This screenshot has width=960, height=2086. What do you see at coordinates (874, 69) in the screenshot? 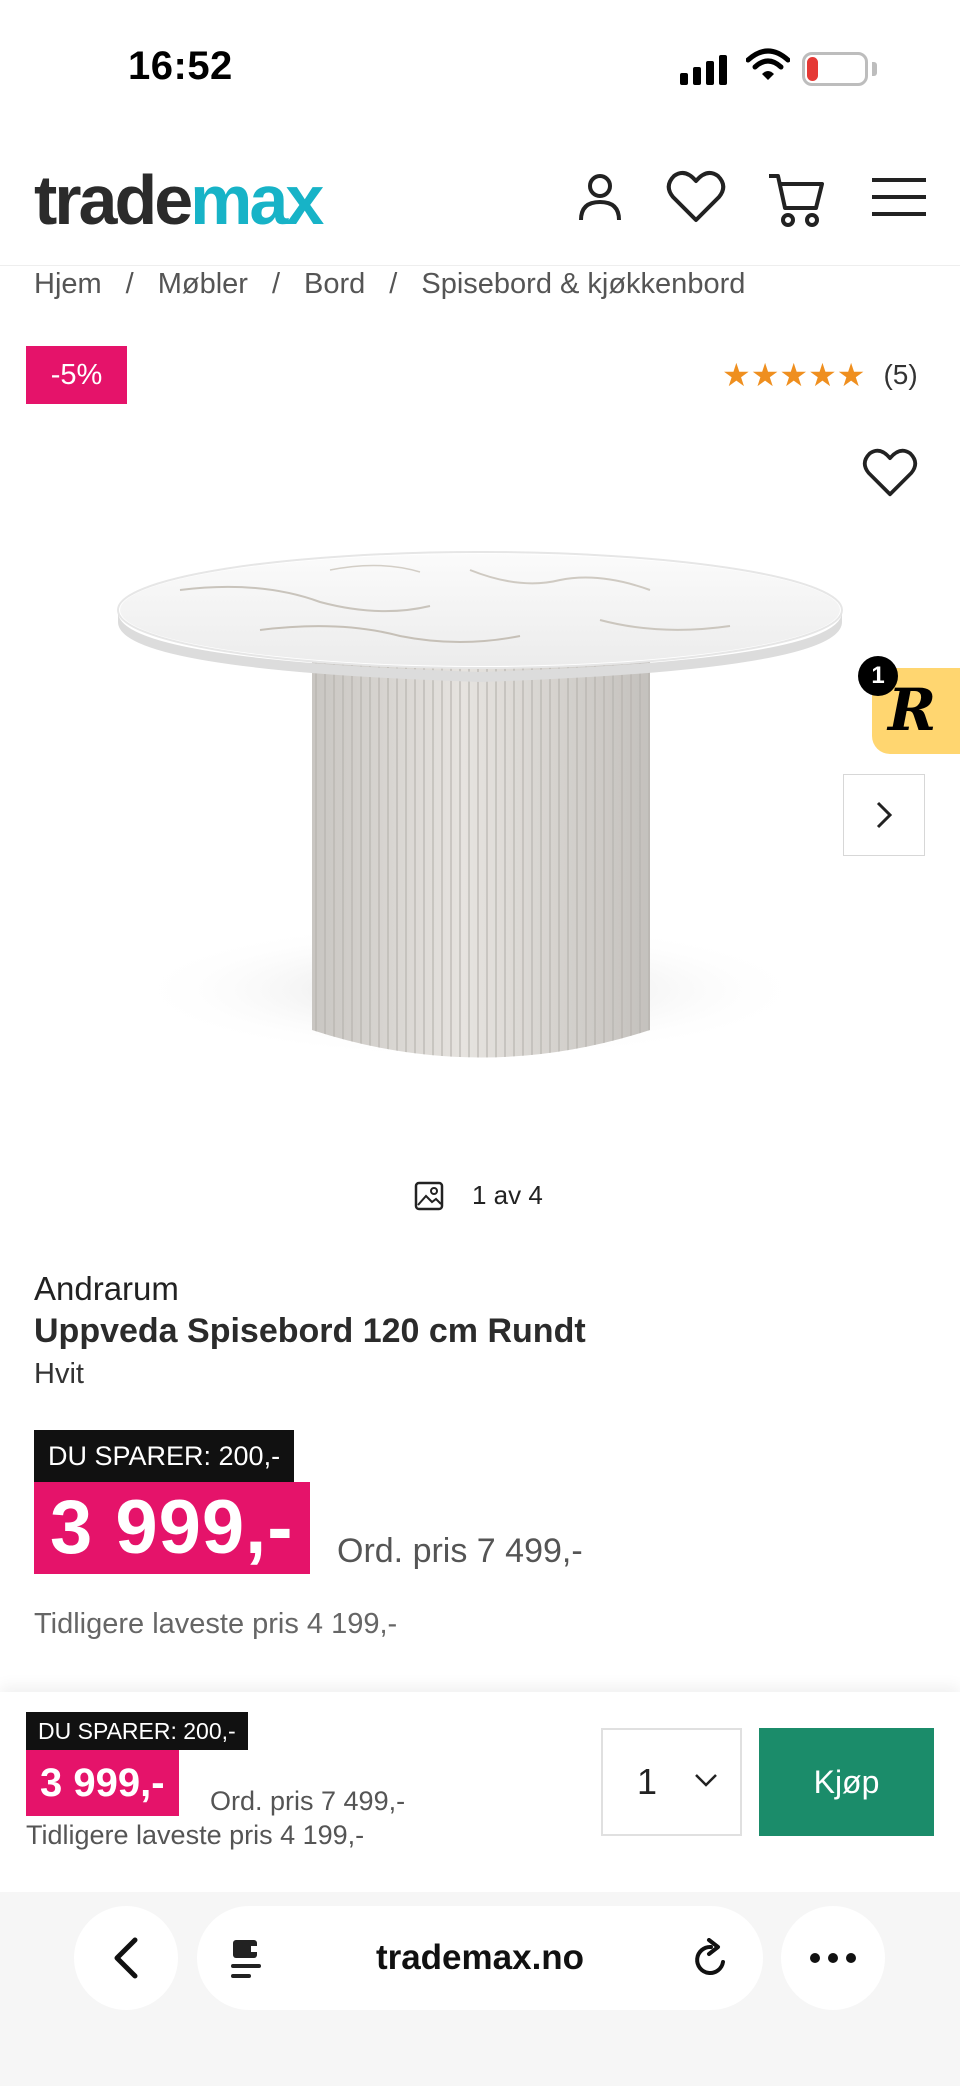
I see `battery-tip` at bounding box center [874, 69].